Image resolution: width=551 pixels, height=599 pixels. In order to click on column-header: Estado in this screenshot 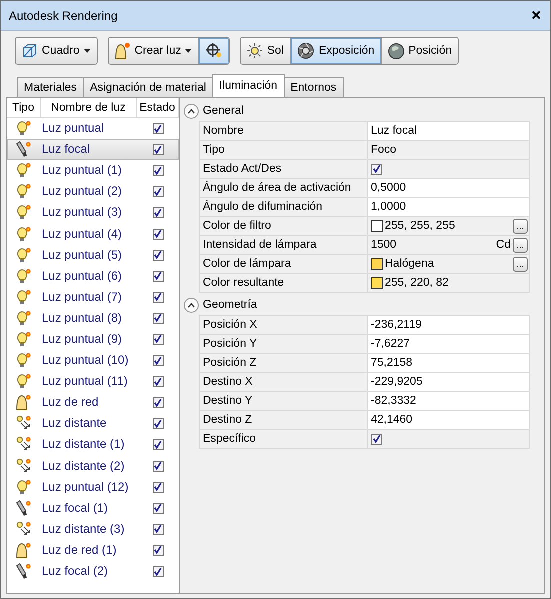, I will do `click(158, 107)`.